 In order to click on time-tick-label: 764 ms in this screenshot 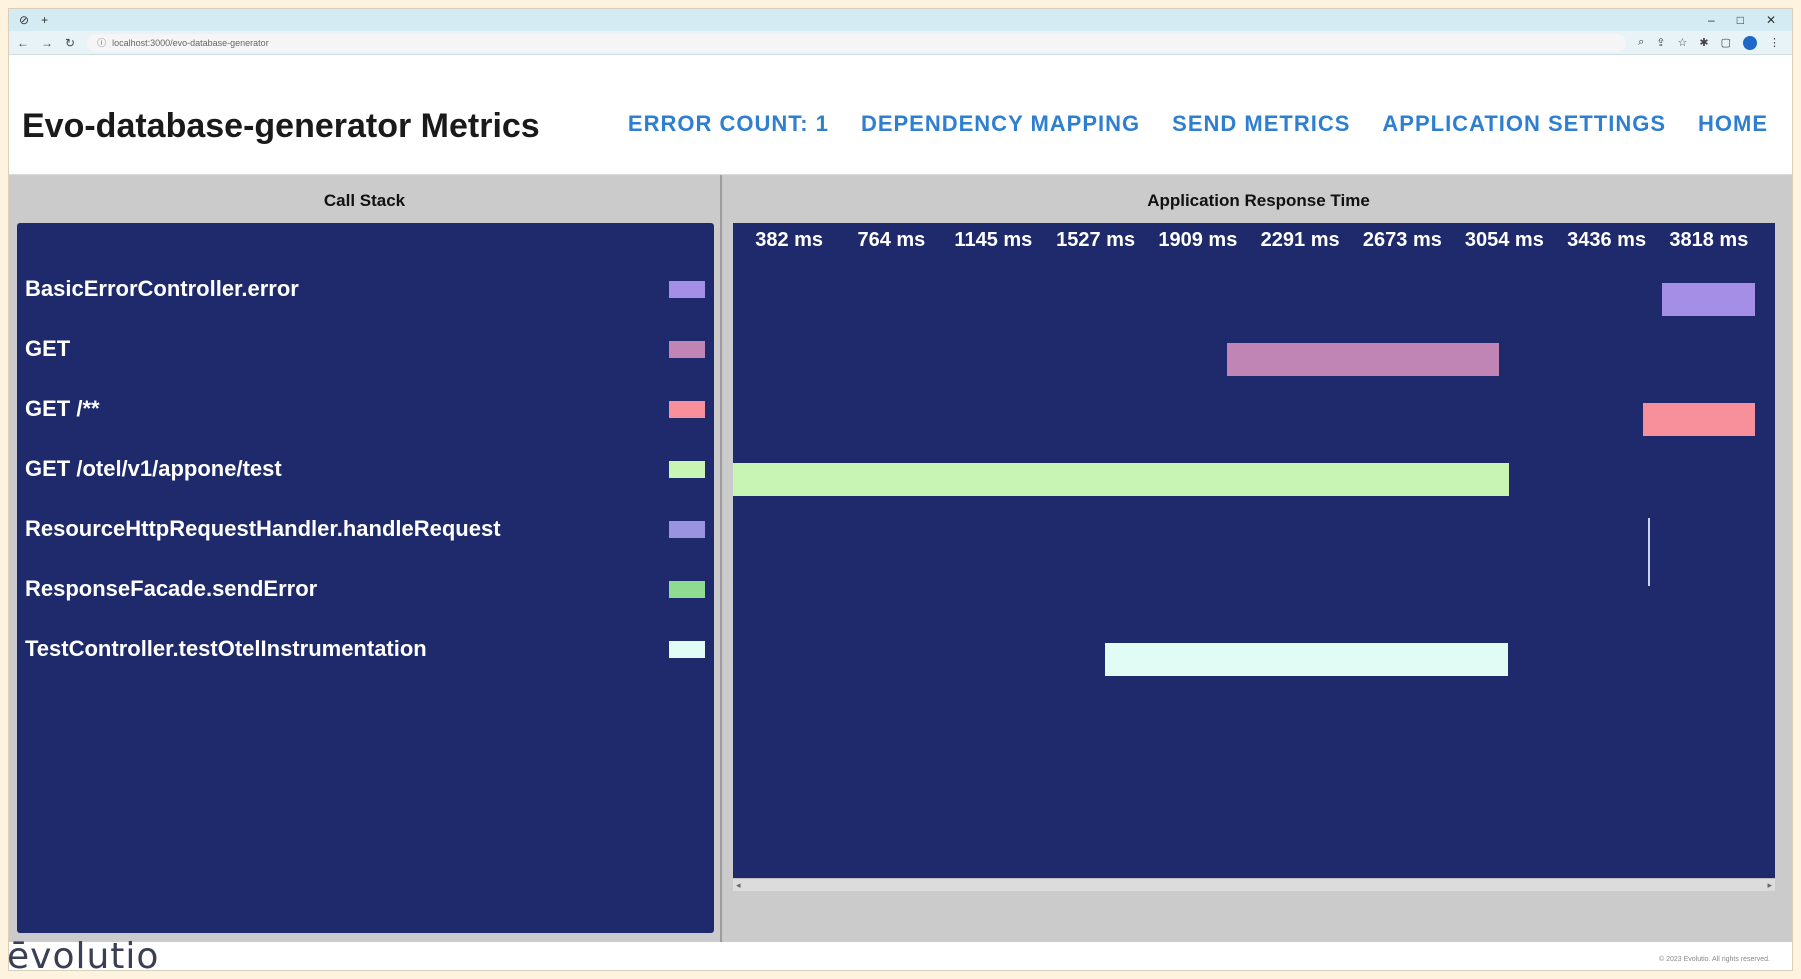, I will do `click(891, 240)`.